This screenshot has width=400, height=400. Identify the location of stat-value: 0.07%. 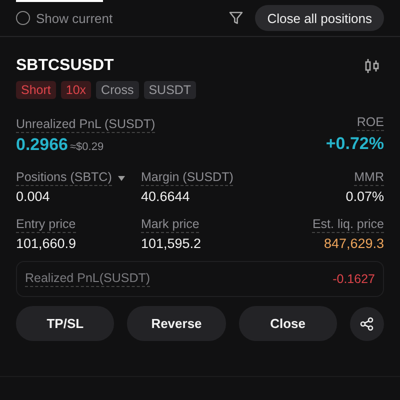
(365, 196).